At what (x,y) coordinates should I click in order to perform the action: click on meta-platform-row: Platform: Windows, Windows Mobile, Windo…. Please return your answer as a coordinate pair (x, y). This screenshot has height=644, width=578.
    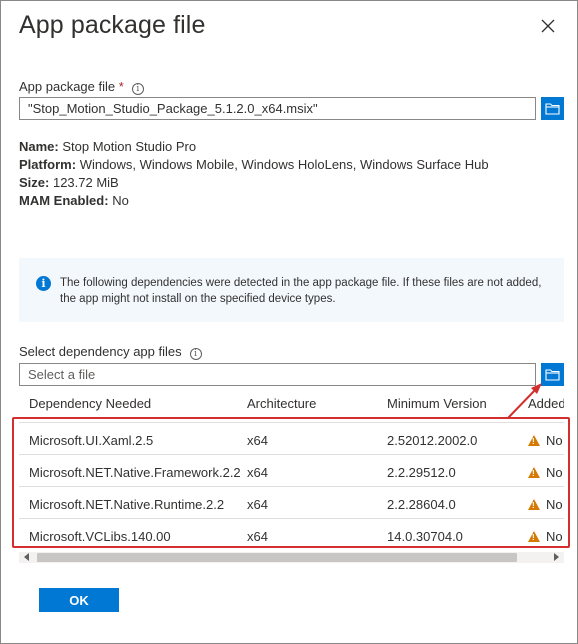
    Looking at the image, I should click on (254, 164).